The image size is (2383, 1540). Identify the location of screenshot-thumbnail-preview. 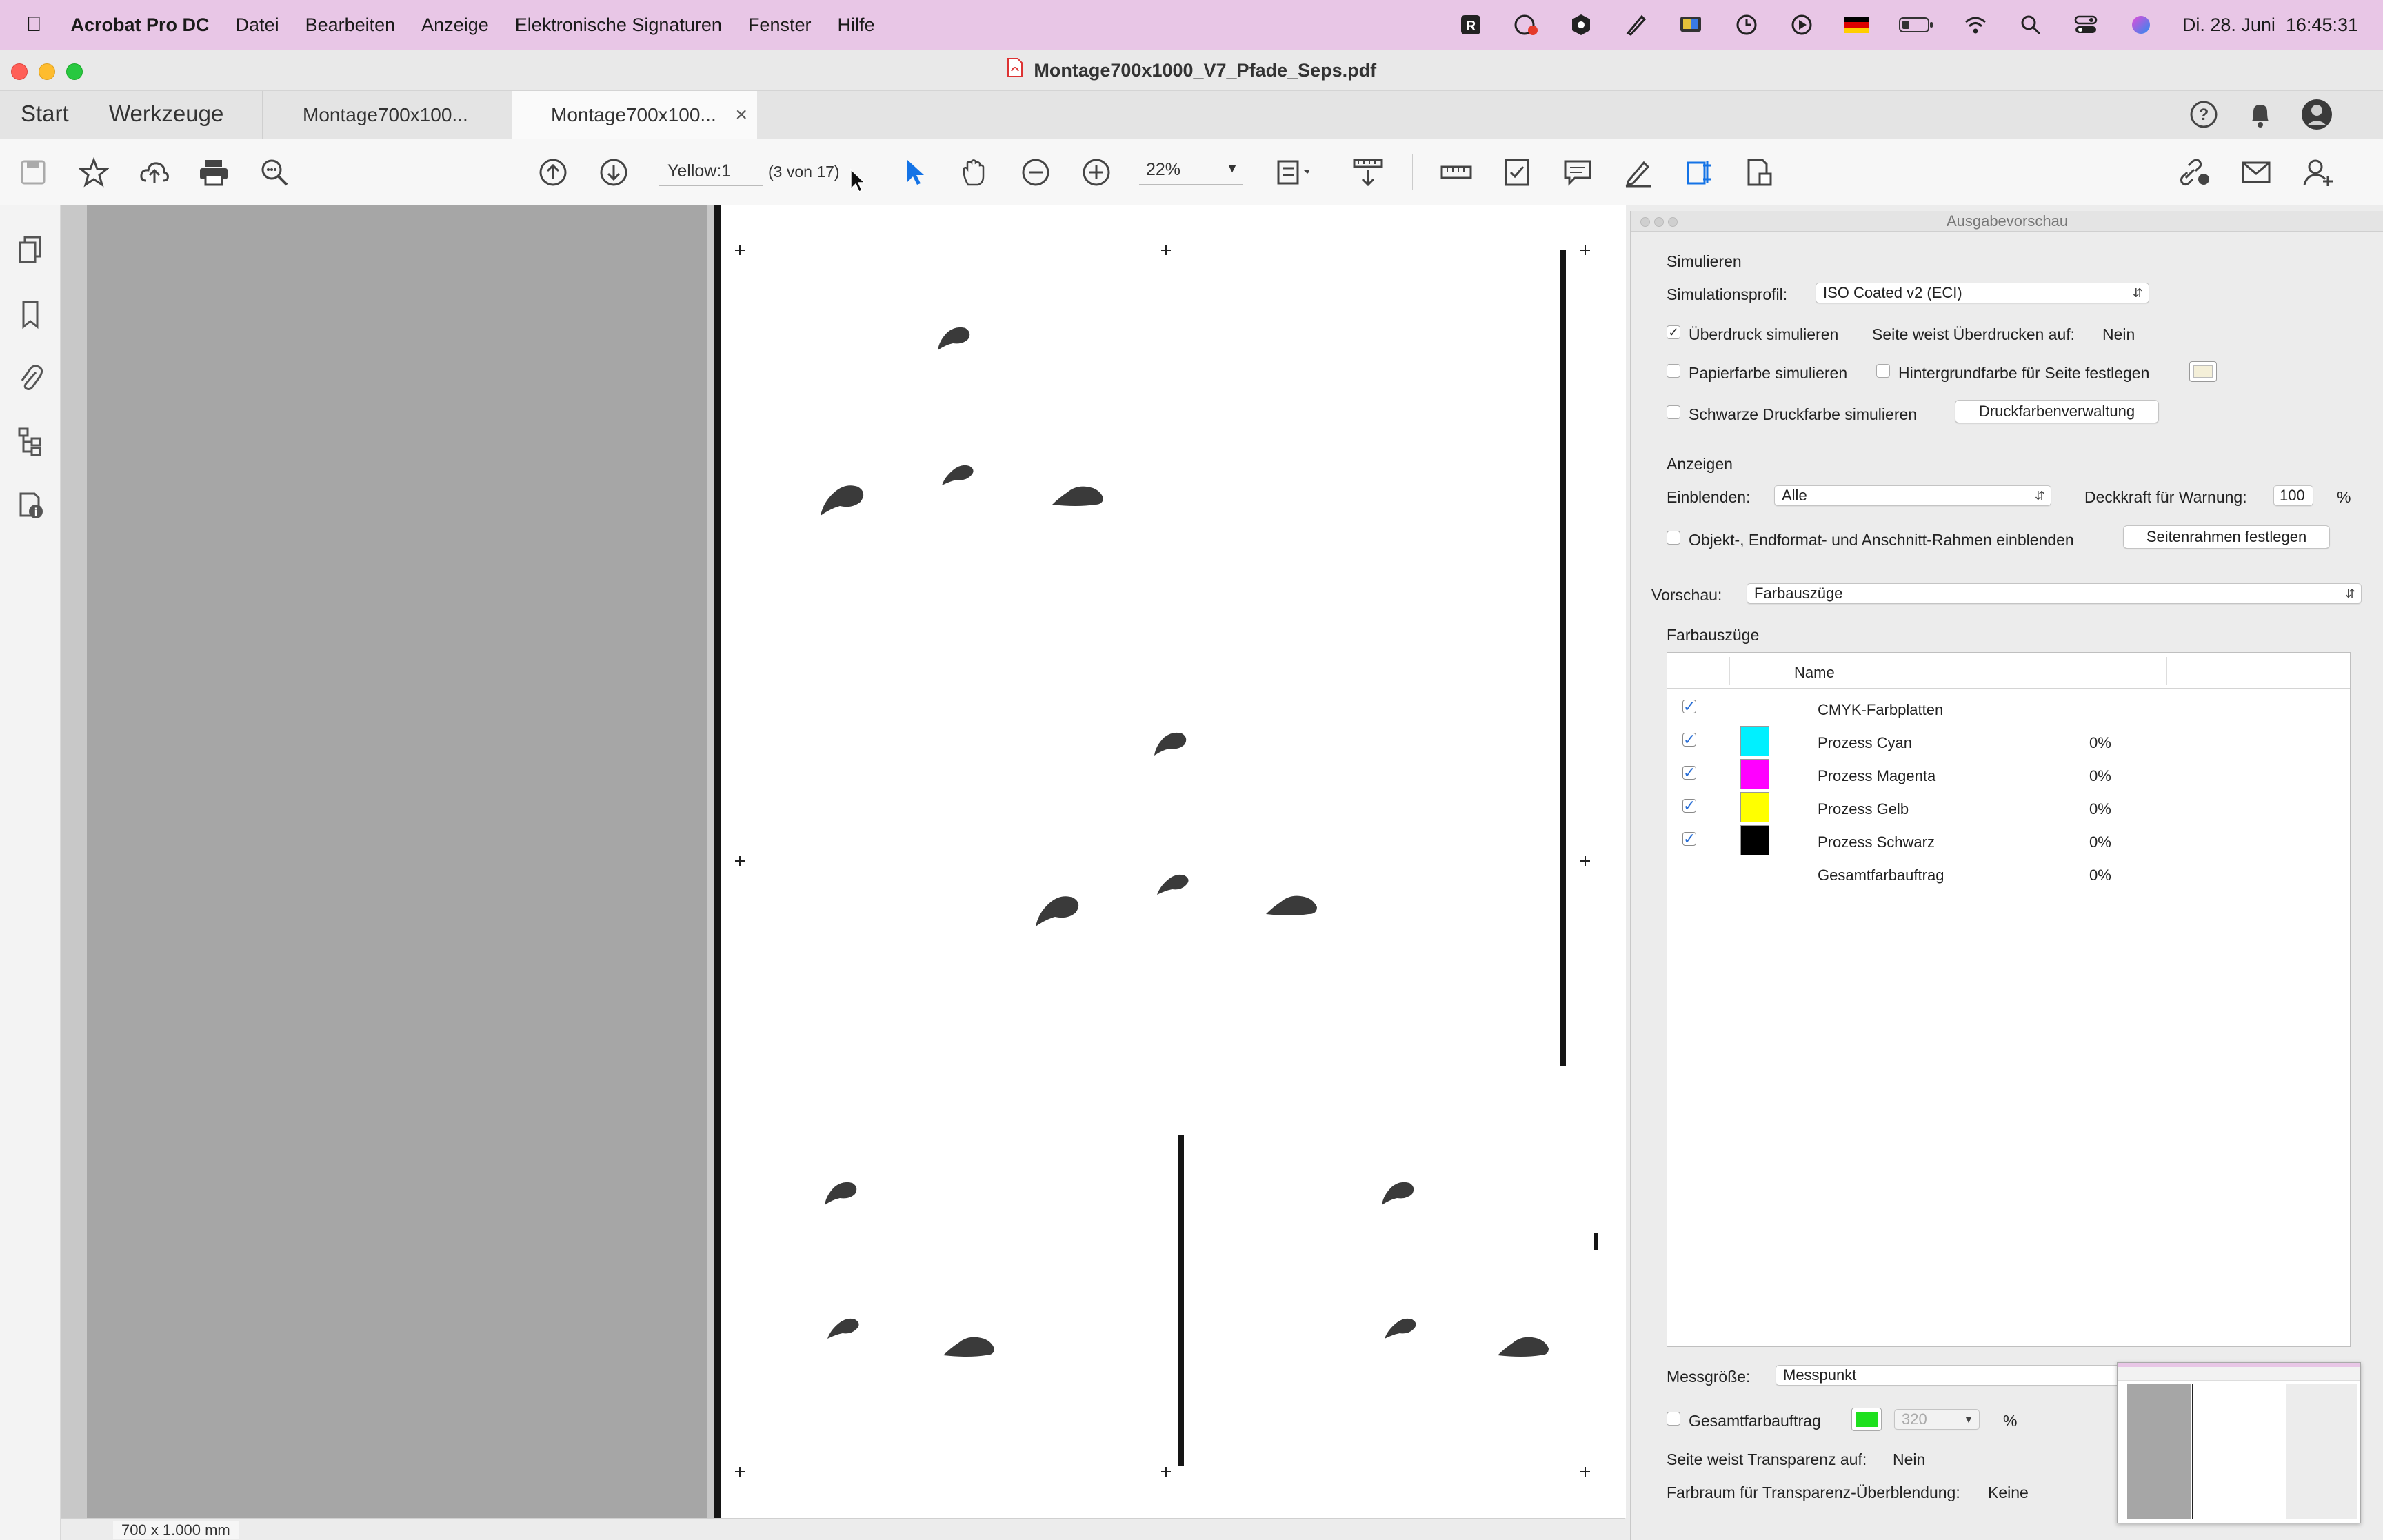
(2239, 1443).